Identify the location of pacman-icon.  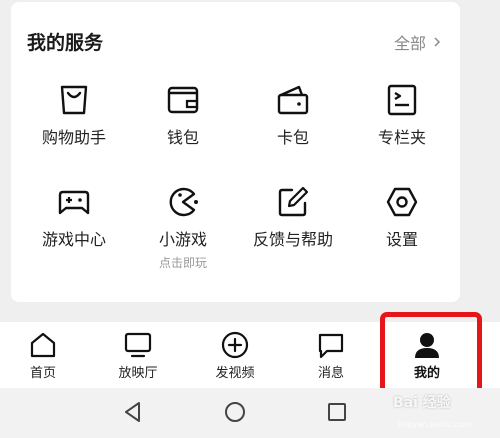
(183, 202).